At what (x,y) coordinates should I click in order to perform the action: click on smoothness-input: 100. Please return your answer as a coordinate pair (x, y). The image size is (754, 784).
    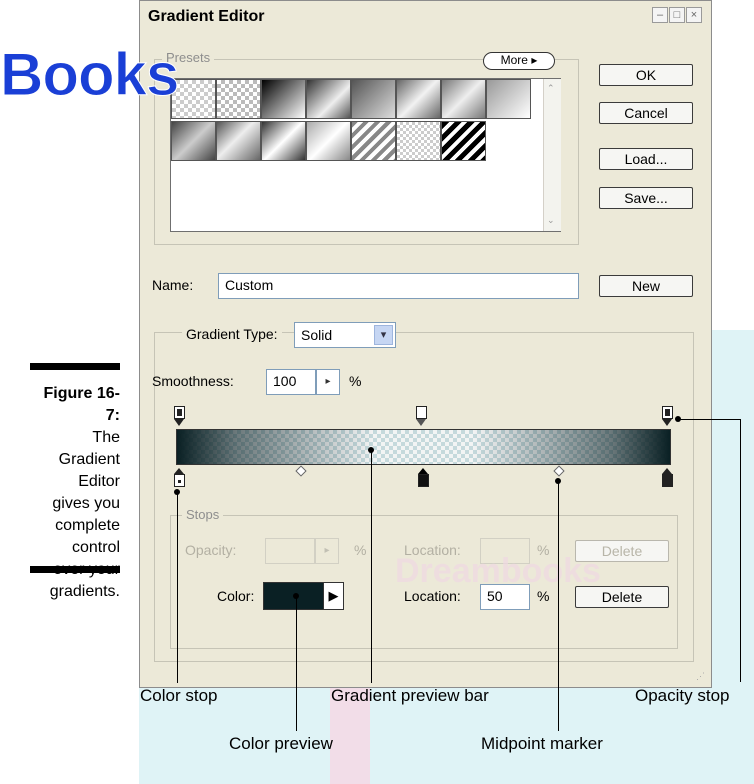
    Looking at the image, I should click on (291, 382).